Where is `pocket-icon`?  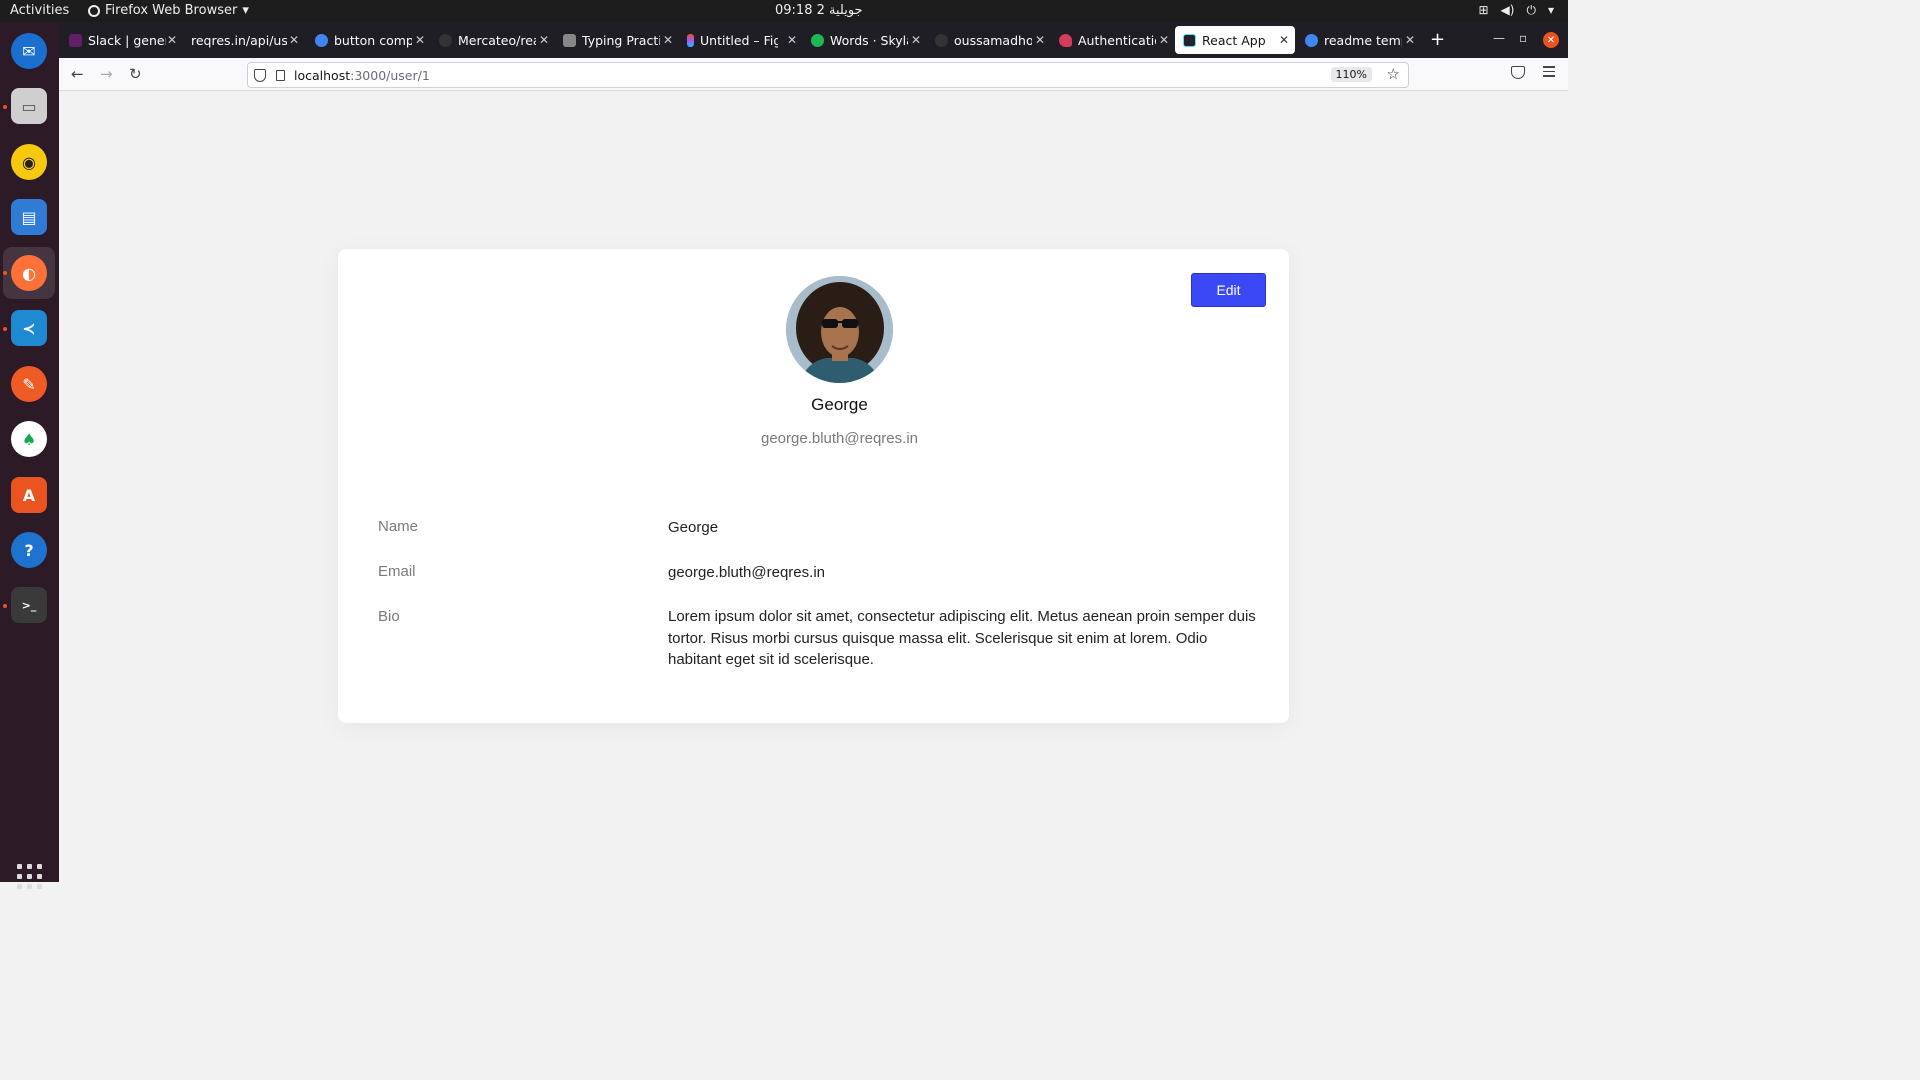 pocket-icon is located at coordinates (1518, 72).